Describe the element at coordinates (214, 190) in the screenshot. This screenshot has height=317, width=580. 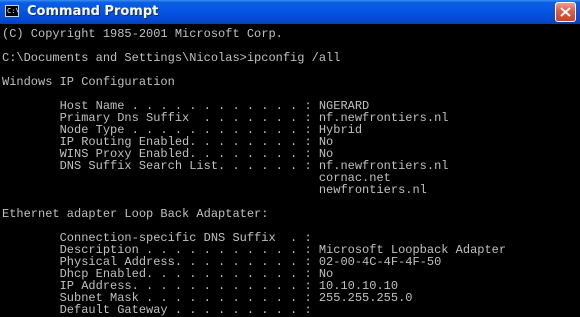
I see `console-line-dns-suffix-search-3: newfrontiers.nl` at that location.